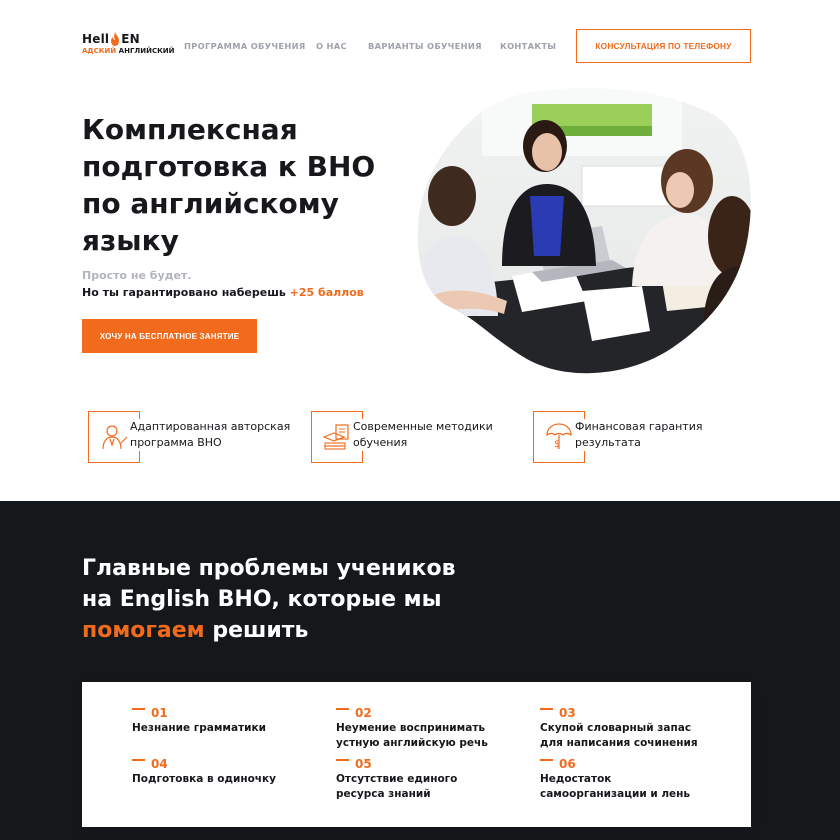 The height and width of the screenshot is (840, 840). I want to click on problem-label: Скупой словарный запас, so click(616, 728).